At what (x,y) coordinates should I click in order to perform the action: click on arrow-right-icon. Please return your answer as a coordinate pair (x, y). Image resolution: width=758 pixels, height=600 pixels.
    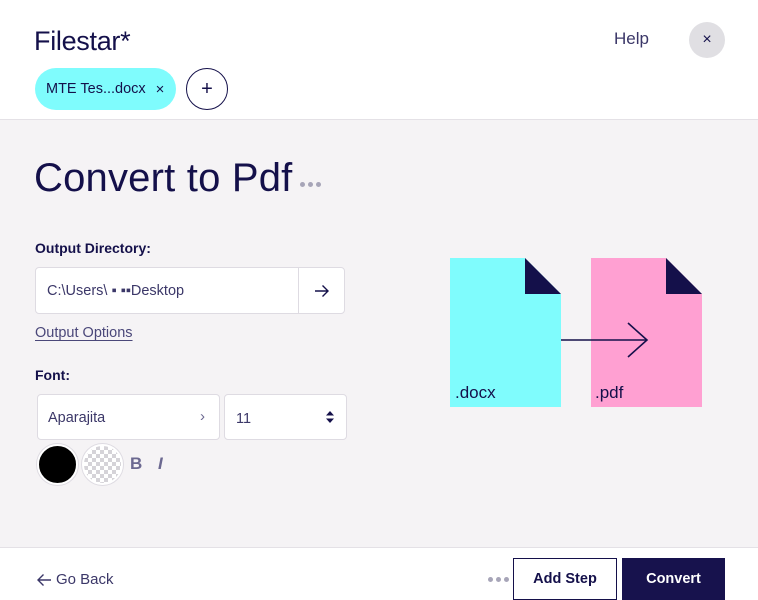
    Looking at the image, I should click on (322, 290).